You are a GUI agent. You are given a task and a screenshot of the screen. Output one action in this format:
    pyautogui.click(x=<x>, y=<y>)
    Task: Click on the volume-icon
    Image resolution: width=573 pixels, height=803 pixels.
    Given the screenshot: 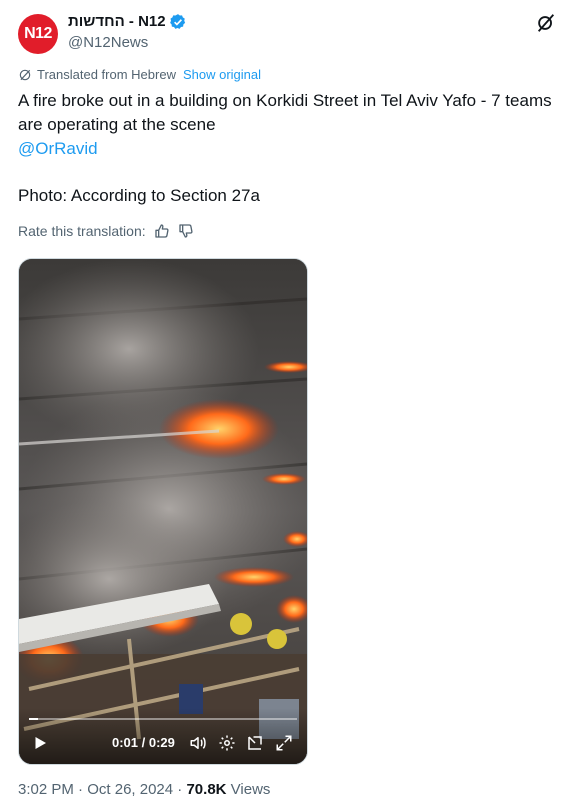 What is the action you would take?
    pyautogui.click(x=198, y=743)
    